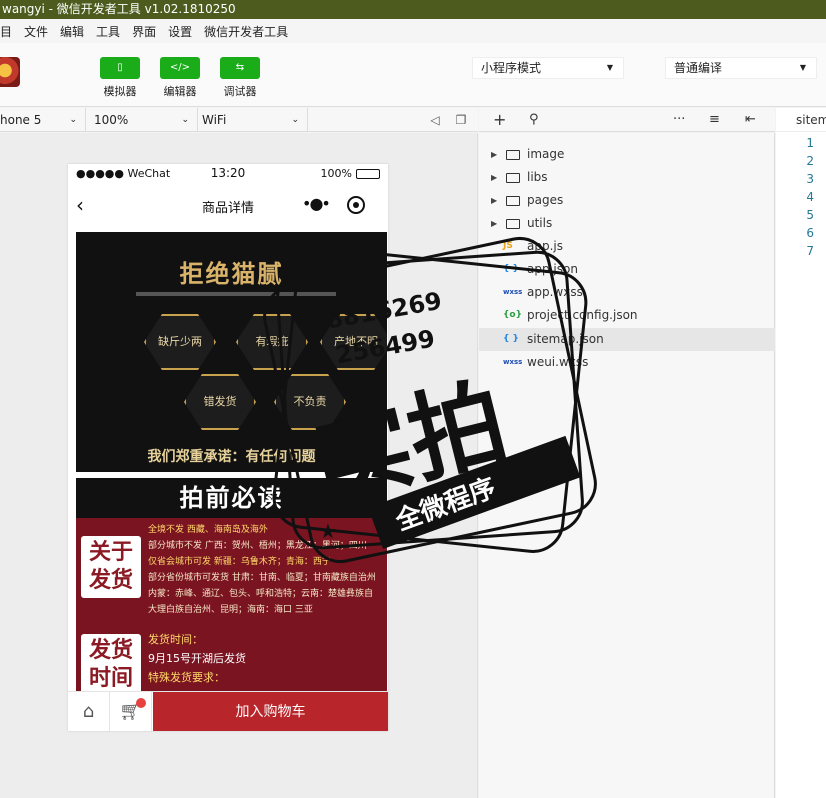 This screenshot has height=798, width=826. I want to click on tree-file-app-json: { } app.json, so click(627, 269).